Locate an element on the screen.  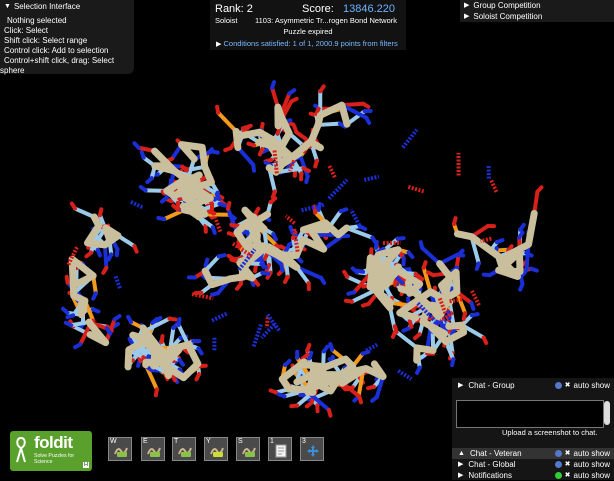
help-line: sphere is located at coordinates (67, 71).